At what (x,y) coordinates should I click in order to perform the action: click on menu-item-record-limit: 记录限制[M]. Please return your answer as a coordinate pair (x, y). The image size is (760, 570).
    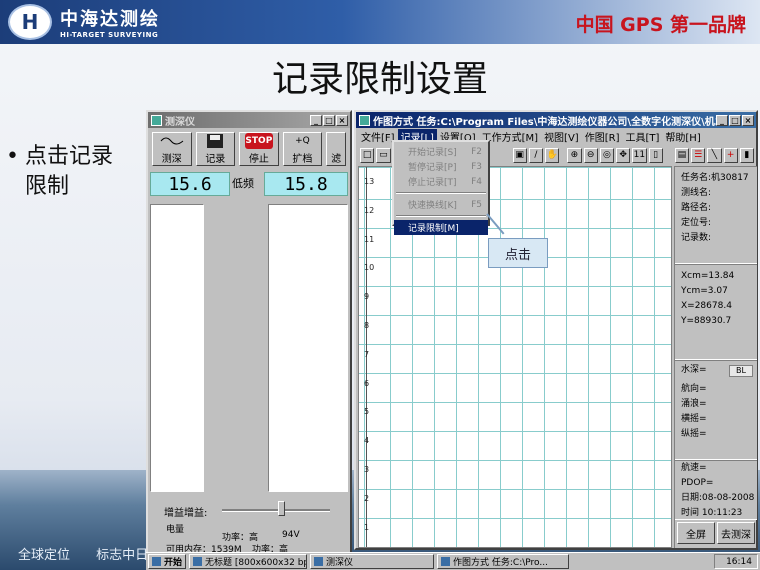
    Looking at the image, I should click on (441, 227).